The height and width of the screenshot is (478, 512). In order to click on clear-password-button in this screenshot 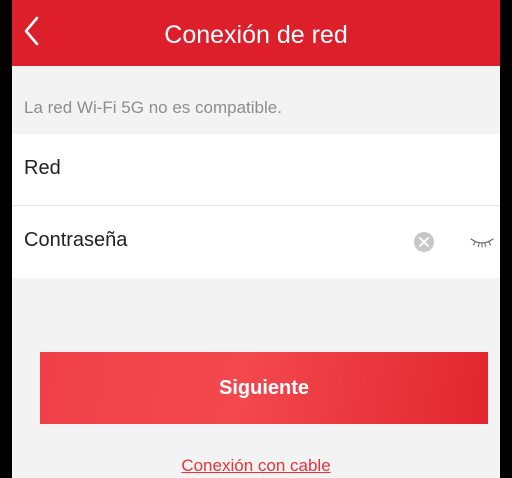, I will do `click(424, 242)`.